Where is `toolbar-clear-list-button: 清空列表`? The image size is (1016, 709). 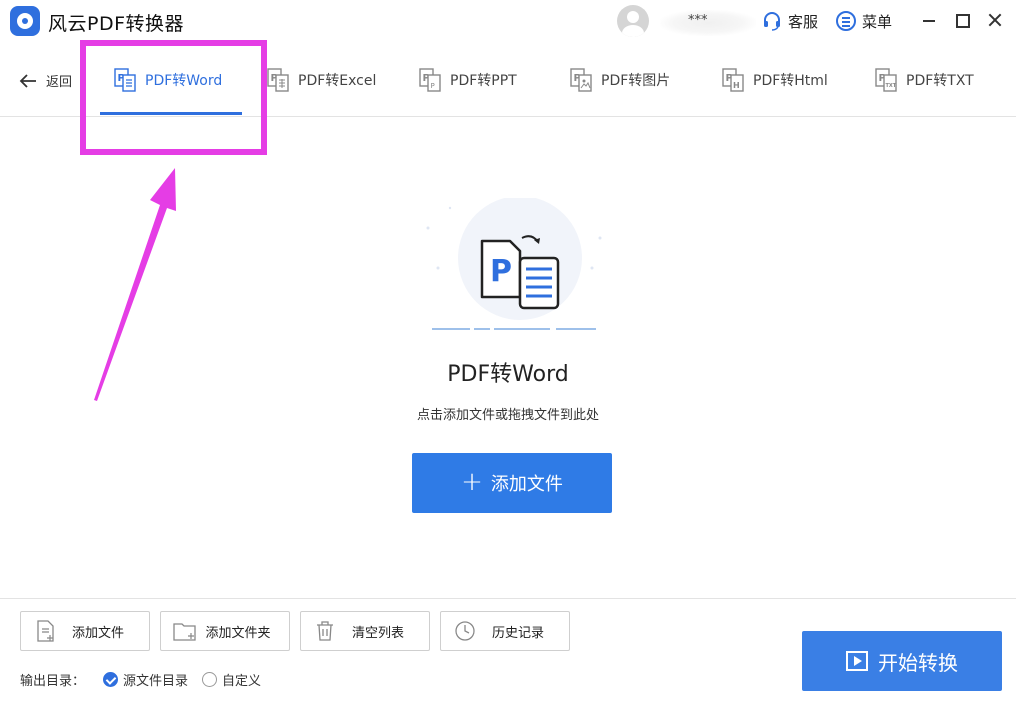
toolbar-clear-list-button: 清空列表 is located at coordinates (365, 631).